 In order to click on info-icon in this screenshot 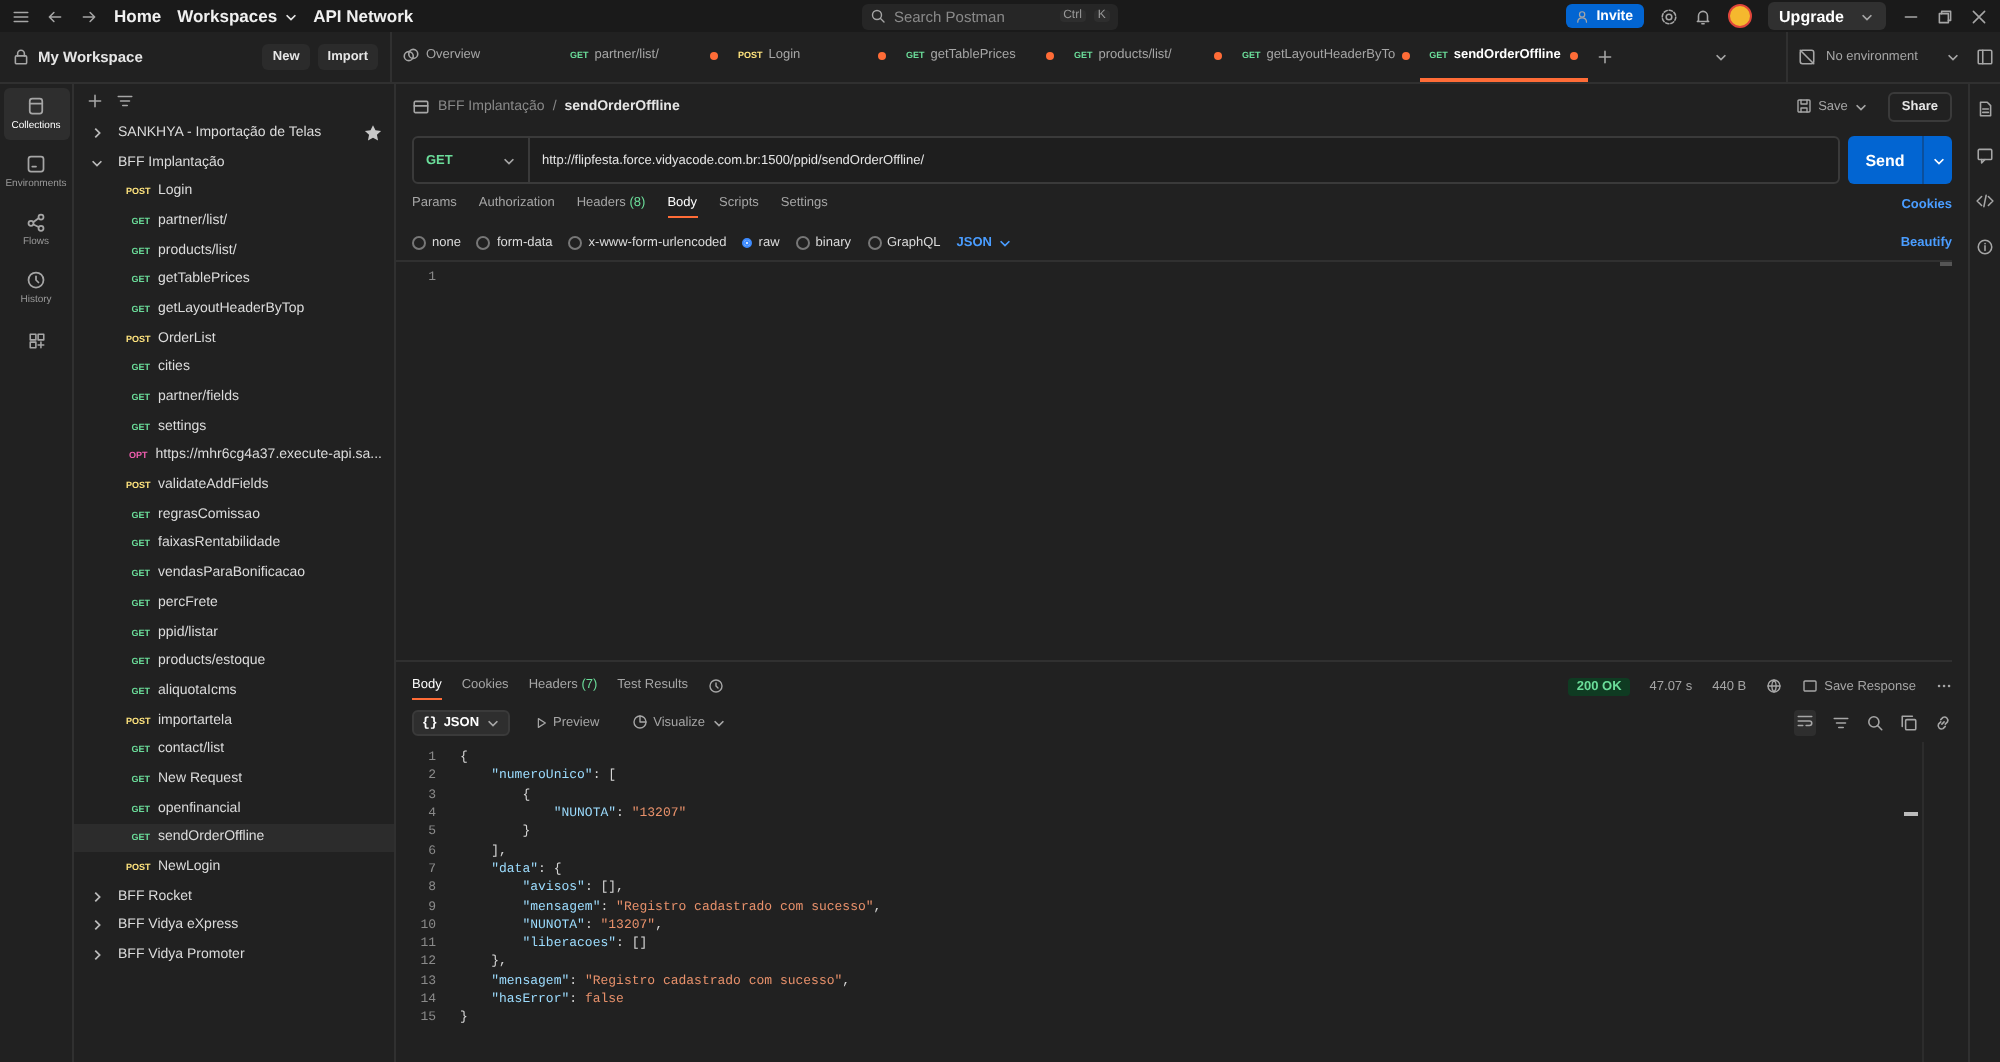, I will do `click(1985, 247)`.